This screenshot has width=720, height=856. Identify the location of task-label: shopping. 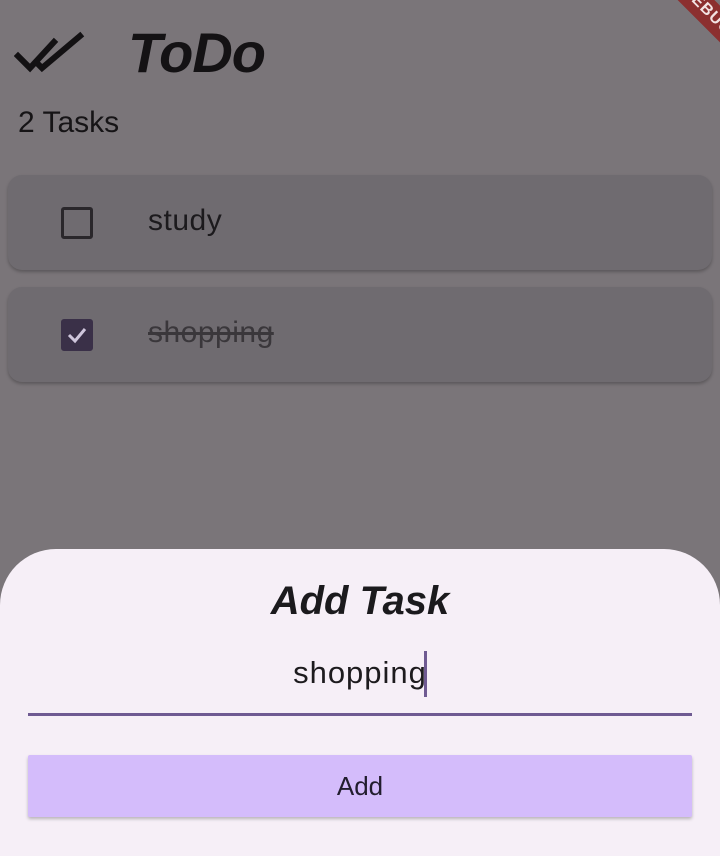
(211, 332).